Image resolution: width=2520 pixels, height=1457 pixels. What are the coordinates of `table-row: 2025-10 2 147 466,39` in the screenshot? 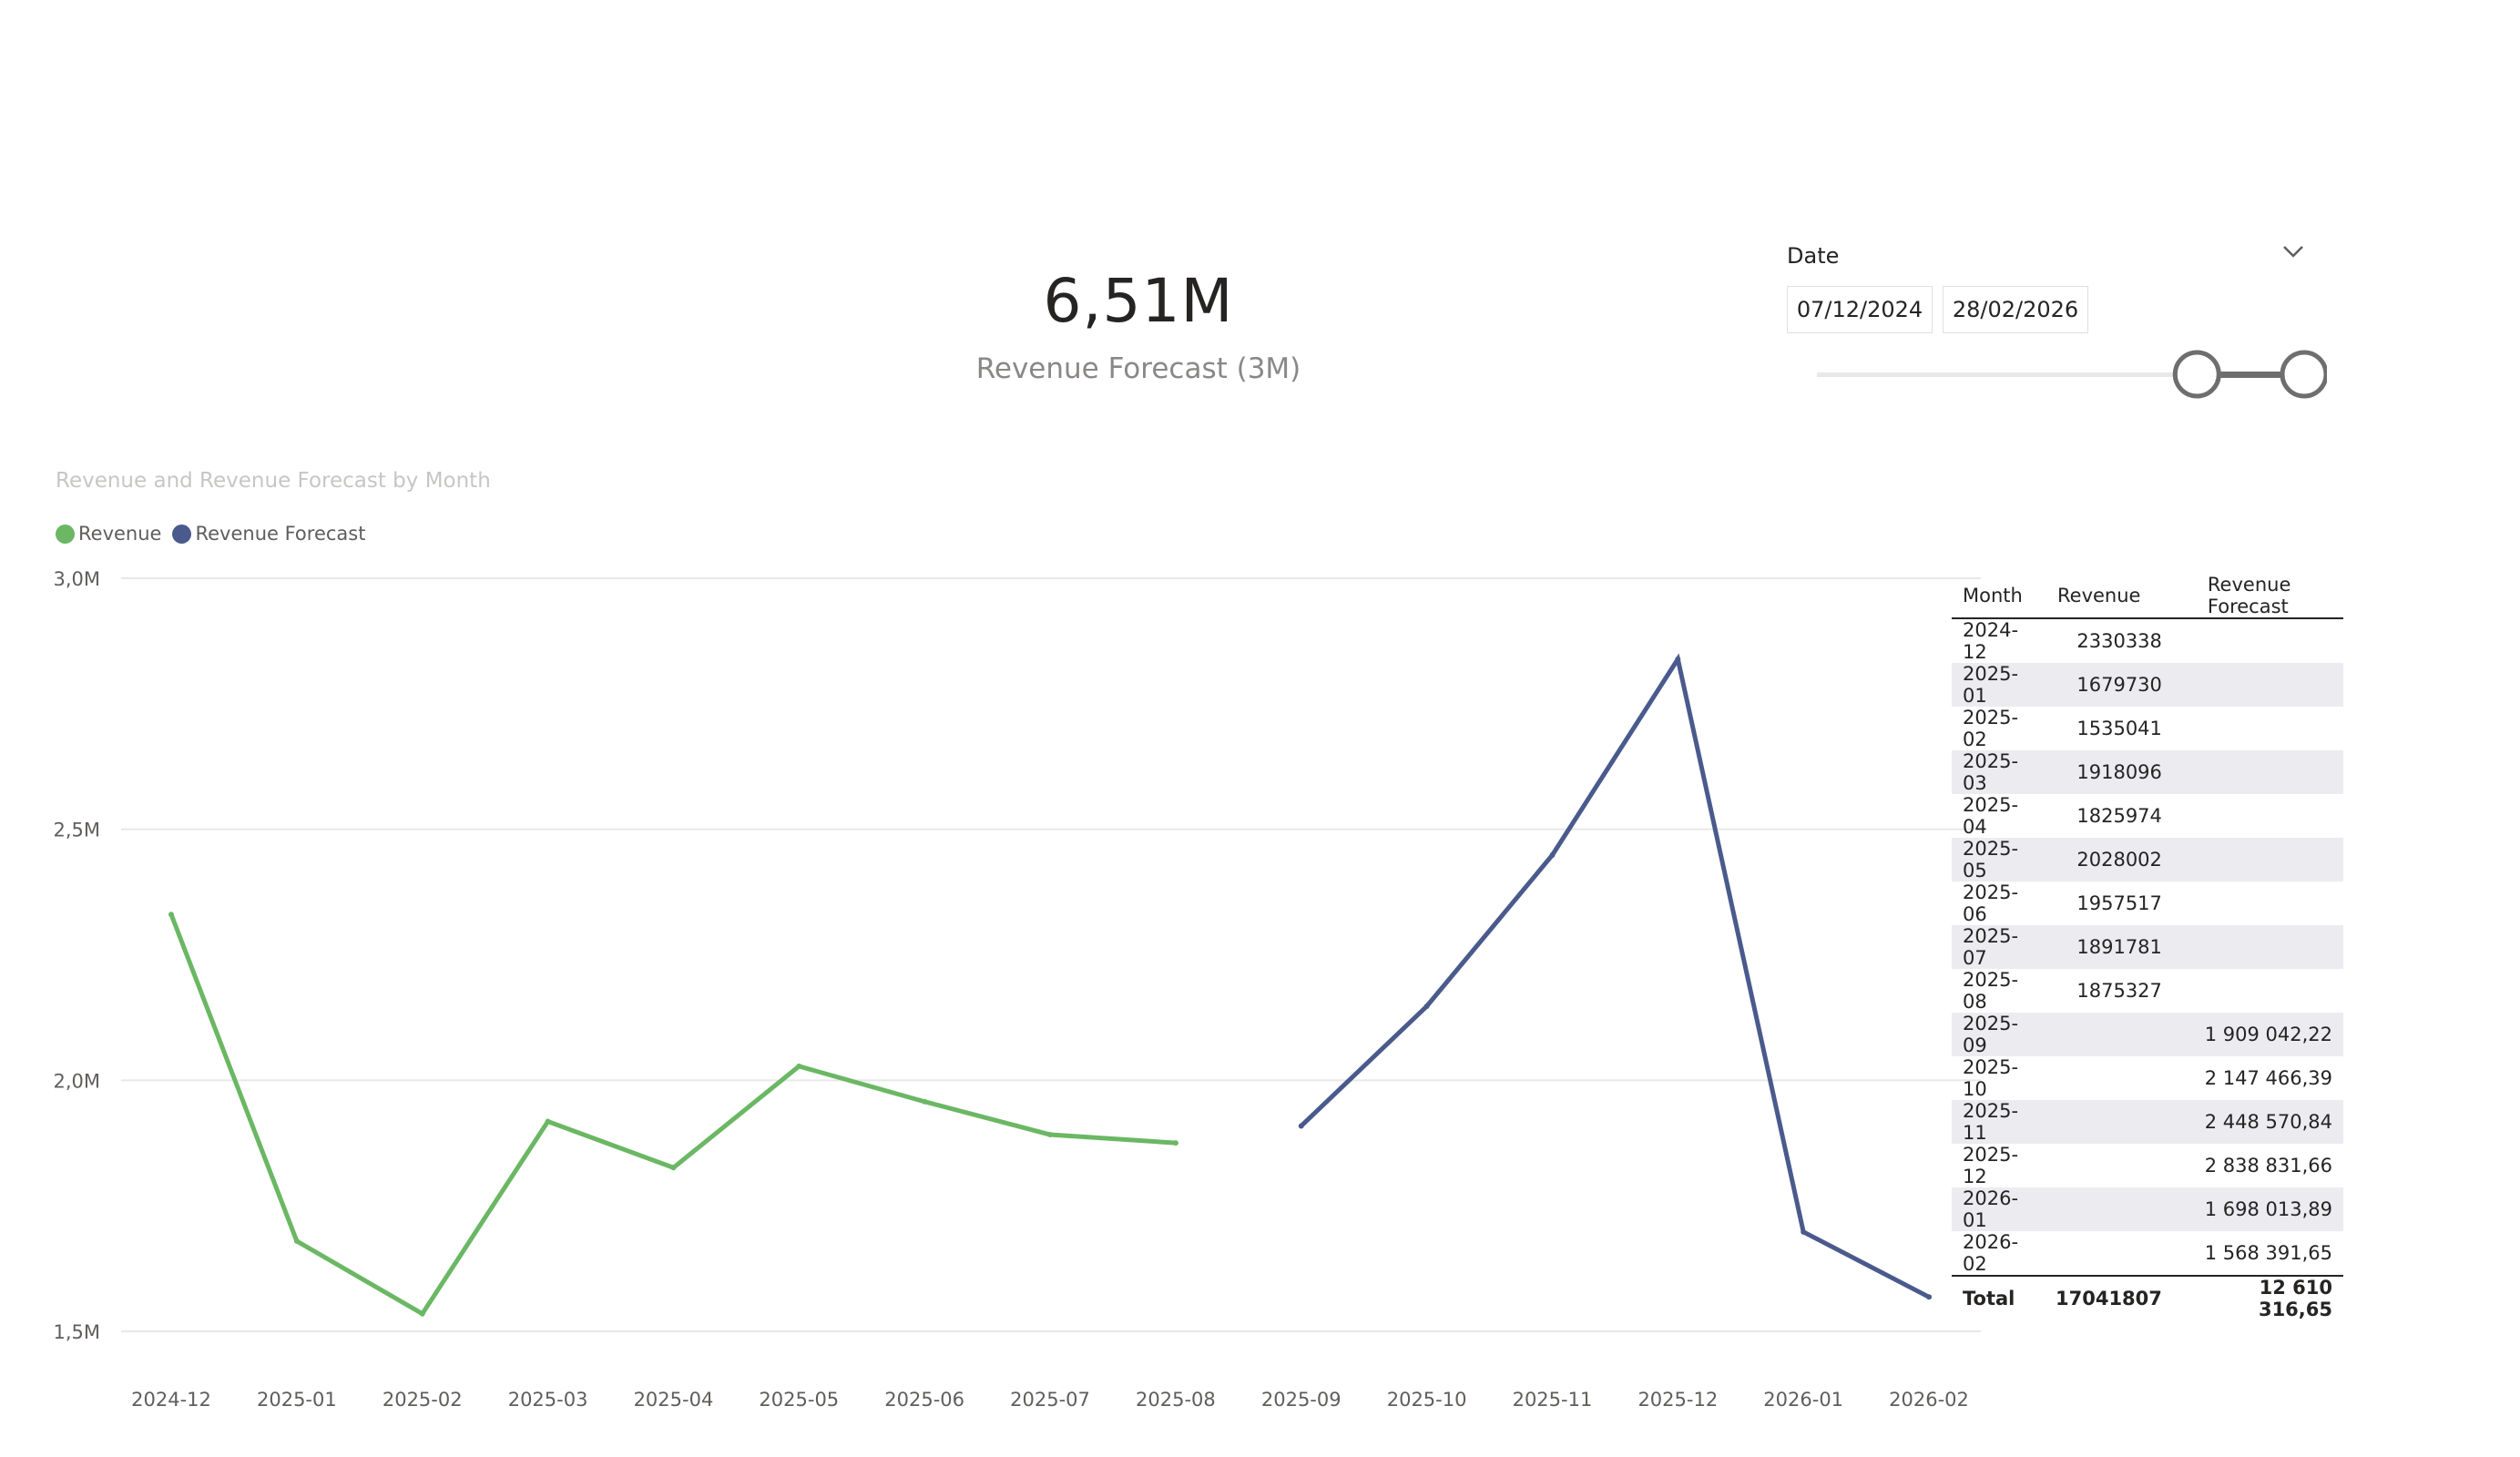 It's located at (2147, 1078).